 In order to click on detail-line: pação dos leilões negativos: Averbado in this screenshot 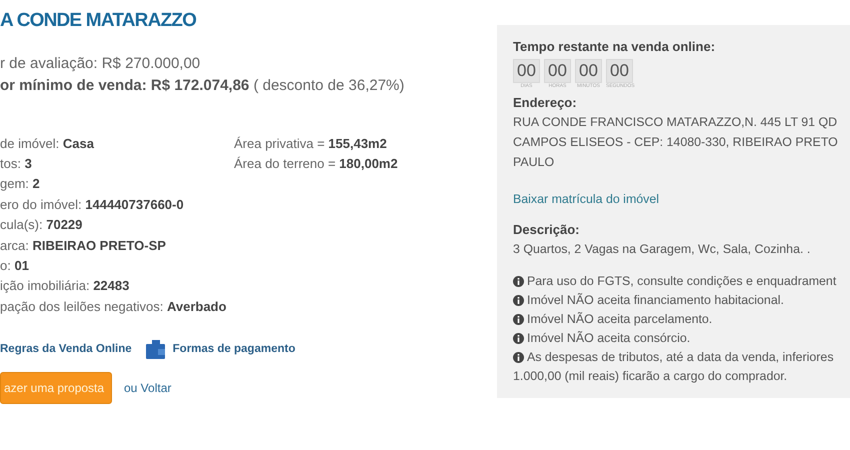, I will do `click(114, 307)`.